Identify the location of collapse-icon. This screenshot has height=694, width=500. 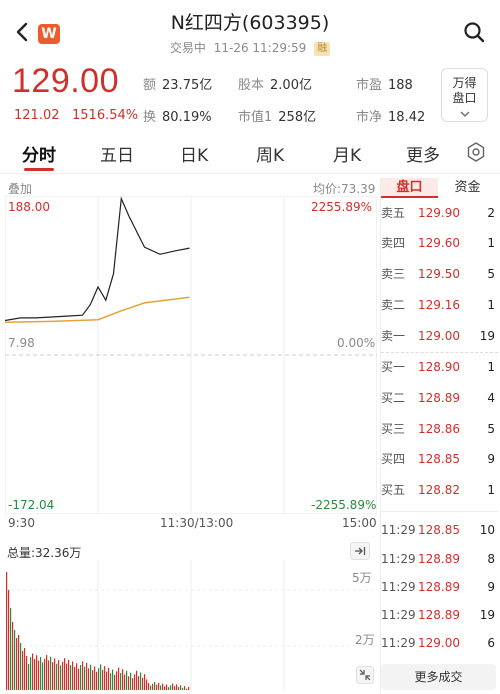
(365, 675).